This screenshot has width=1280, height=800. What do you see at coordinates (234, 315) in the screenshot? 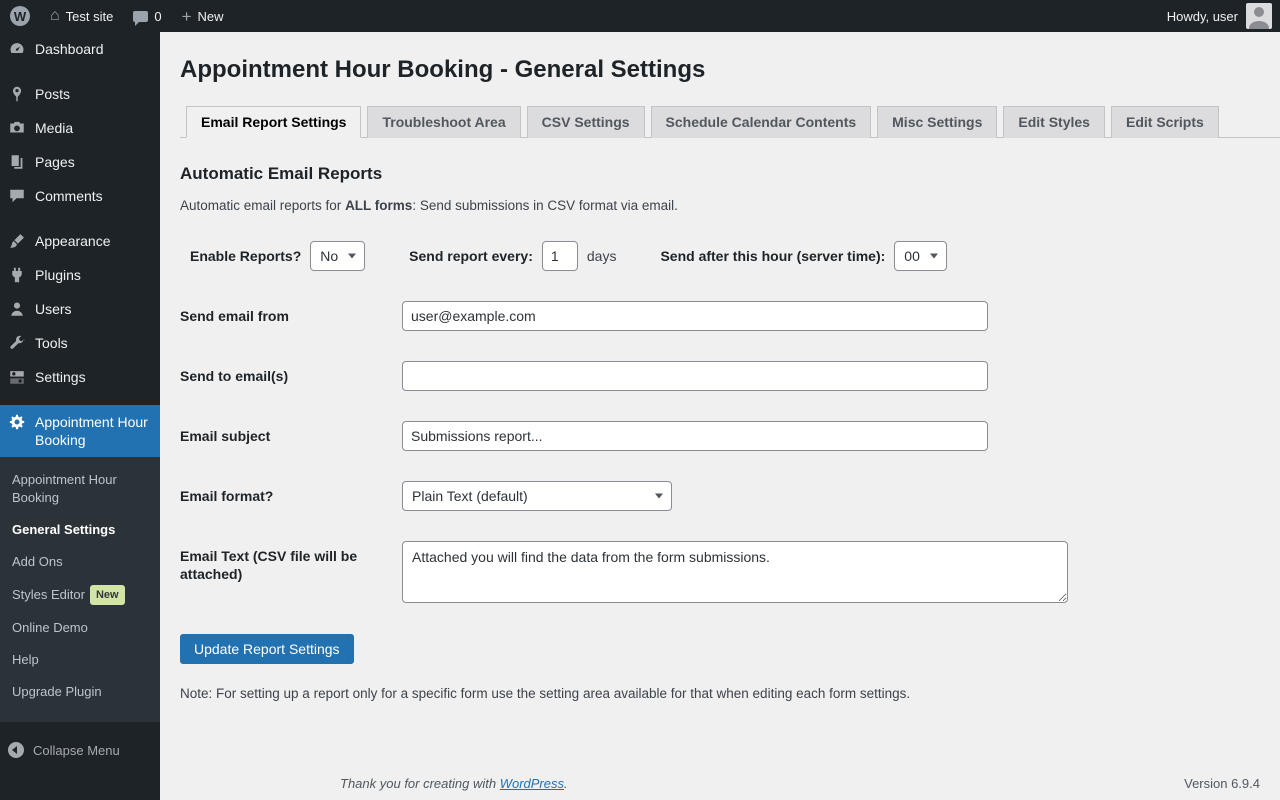
I see `send-email-from-label: Send email from` at bounding box center [234, 315].